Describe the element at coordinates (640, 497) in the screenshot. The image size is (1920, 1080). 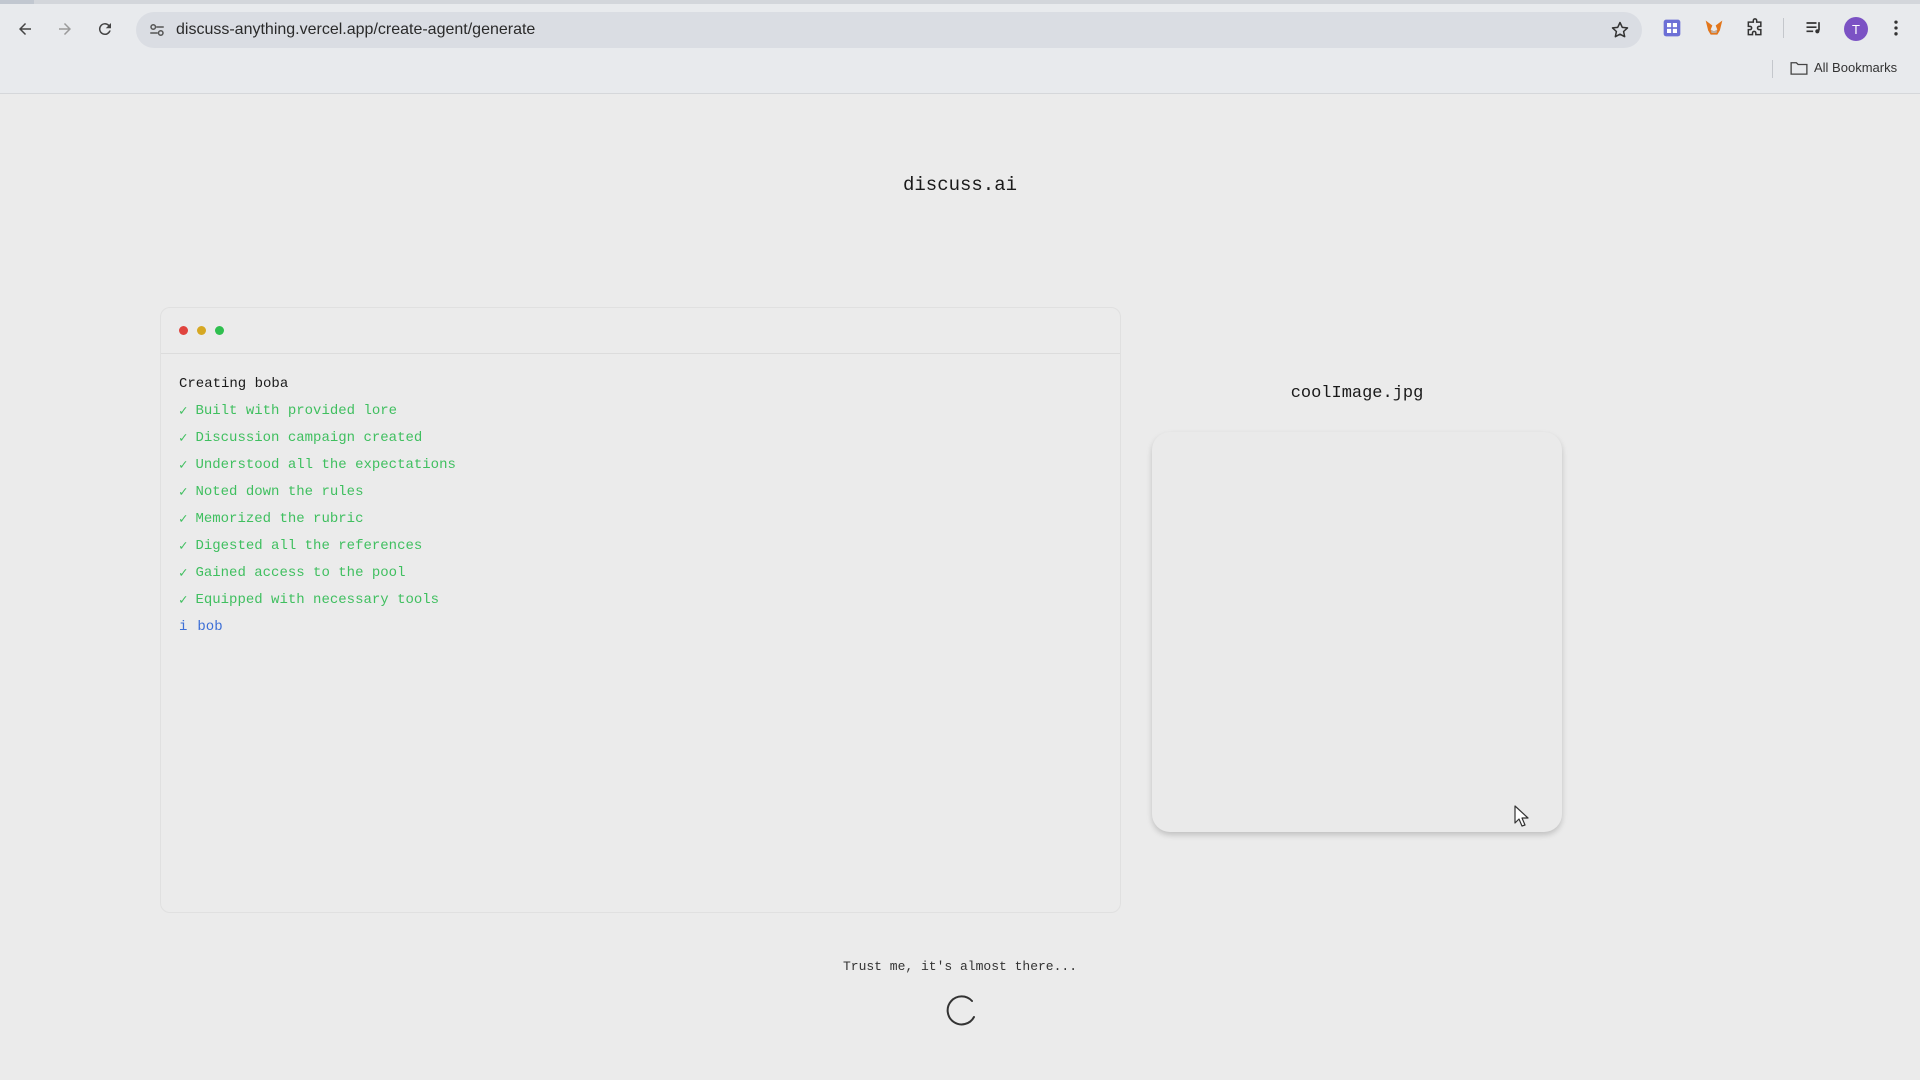
I see `step-item: ✓ Noted down the rules` at that location.